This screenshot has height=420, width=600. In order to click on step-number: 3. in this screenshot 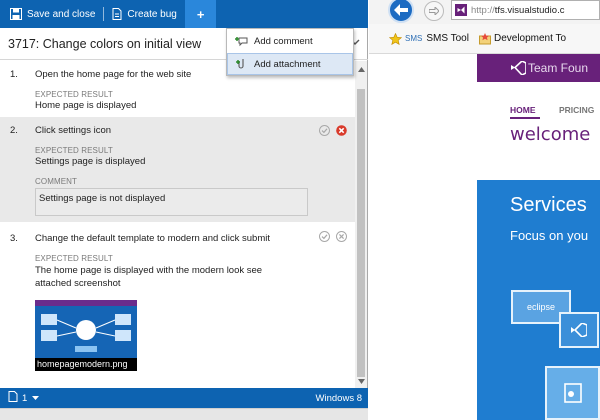, I will do `click(14, 238)`.